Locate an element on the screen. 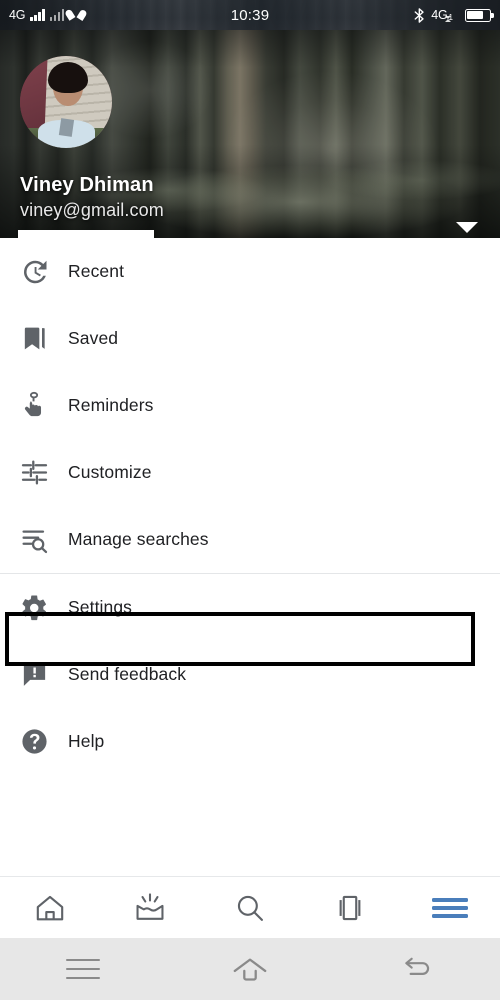 The height and width of the screenshot is (1000, 500). chevron-down-icon is located at coordinates (467, 227).